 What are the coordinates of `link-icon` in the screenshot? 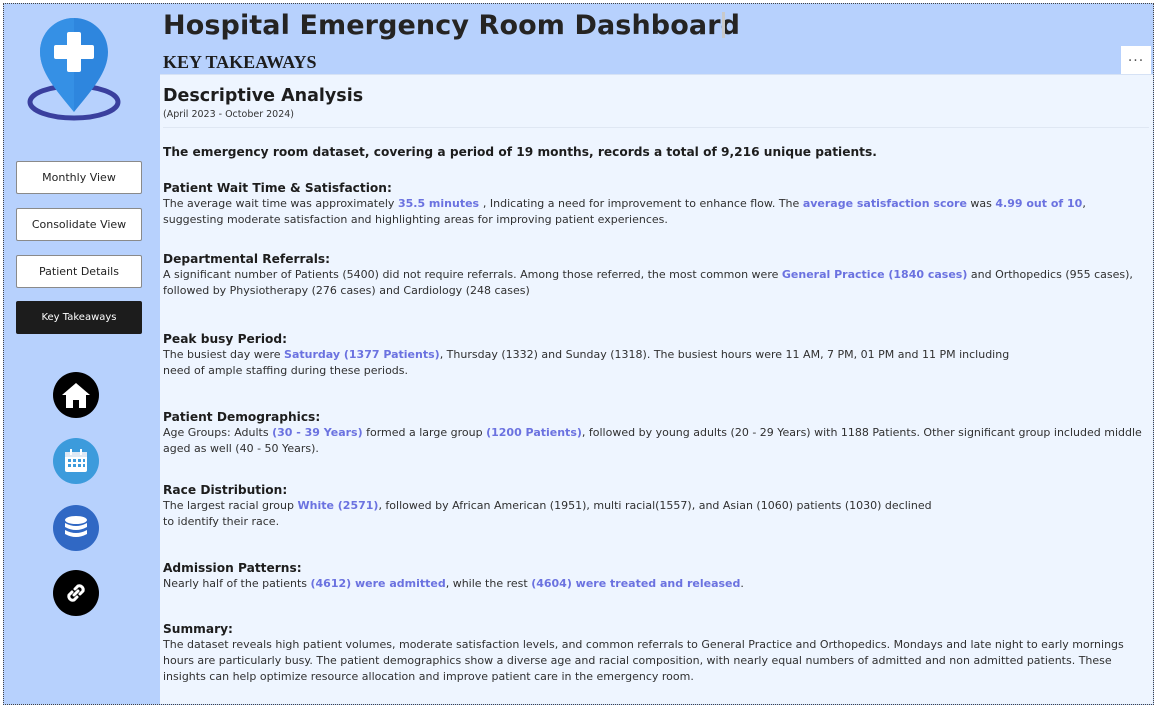 It's located at (76, 593).